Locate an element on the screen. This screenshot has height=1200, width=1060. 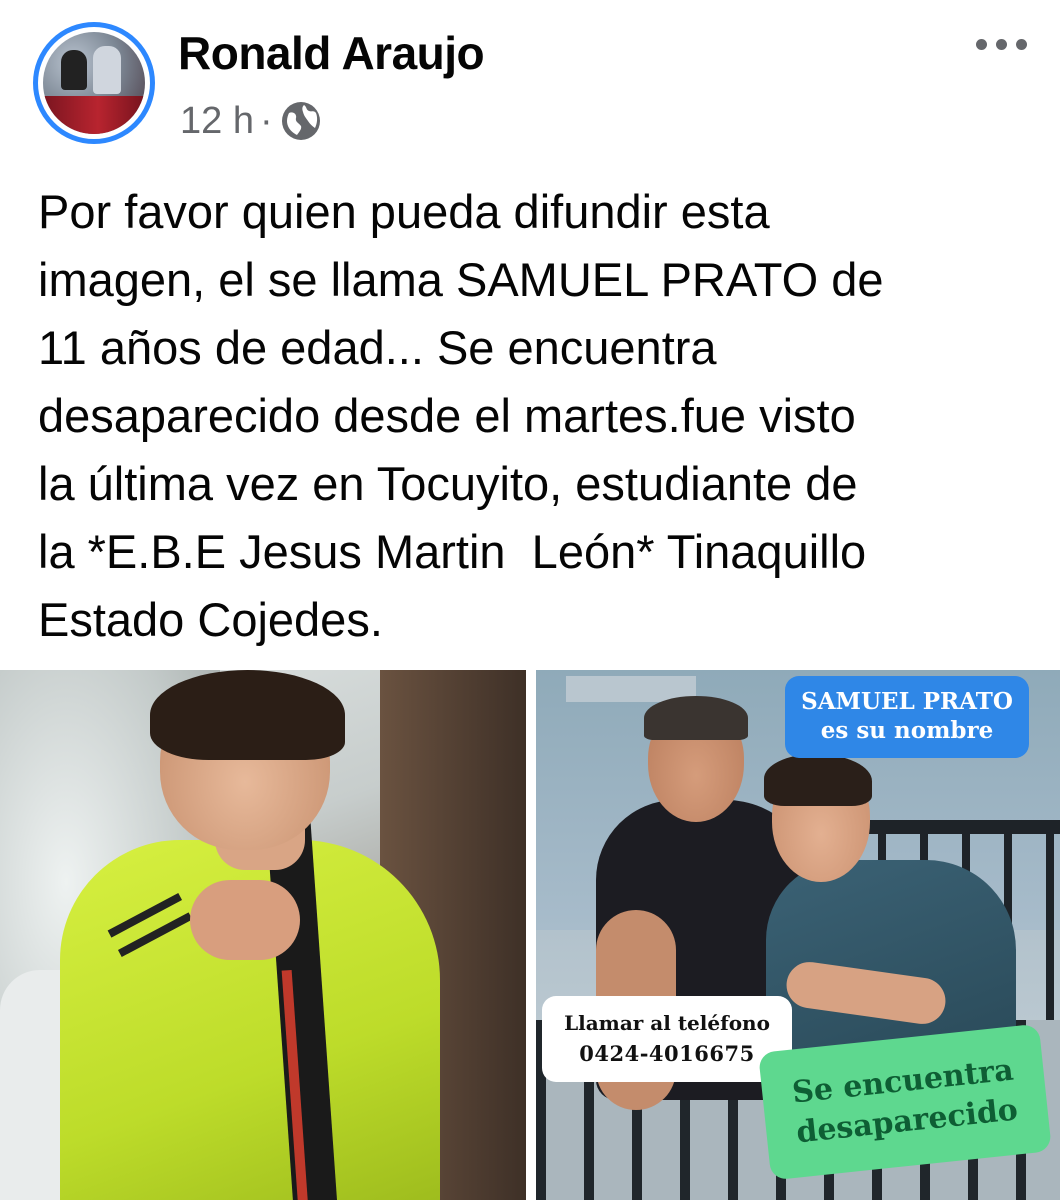
author-name: Ronald Araujo is located at coordinates (331, 53).